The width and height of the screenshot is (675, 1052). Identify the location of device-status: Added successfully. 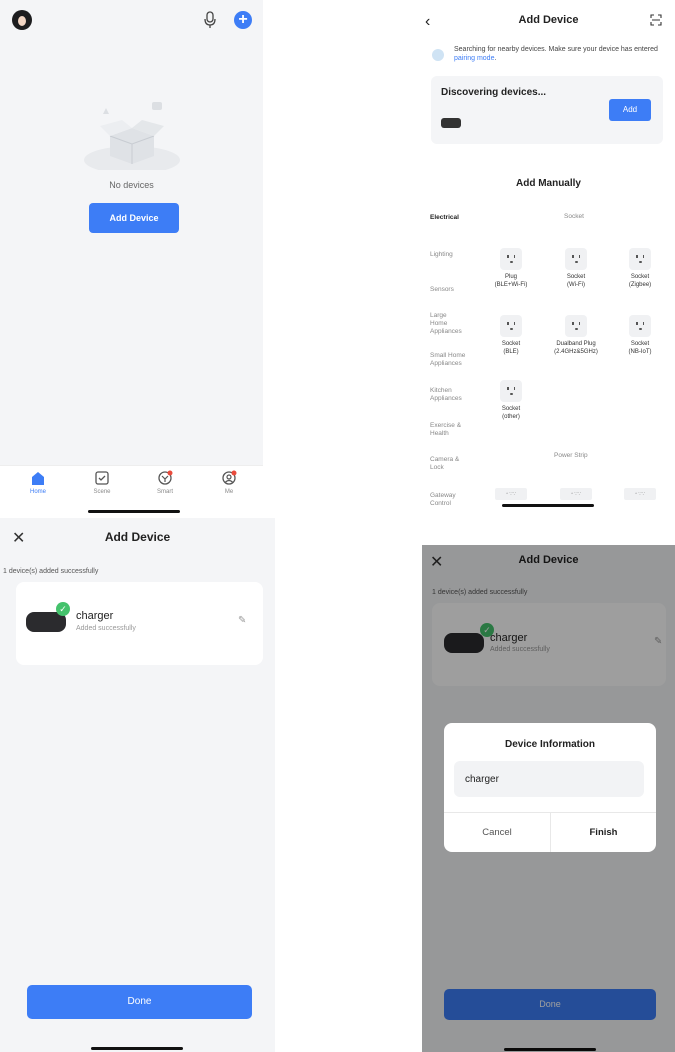
(106, 628).